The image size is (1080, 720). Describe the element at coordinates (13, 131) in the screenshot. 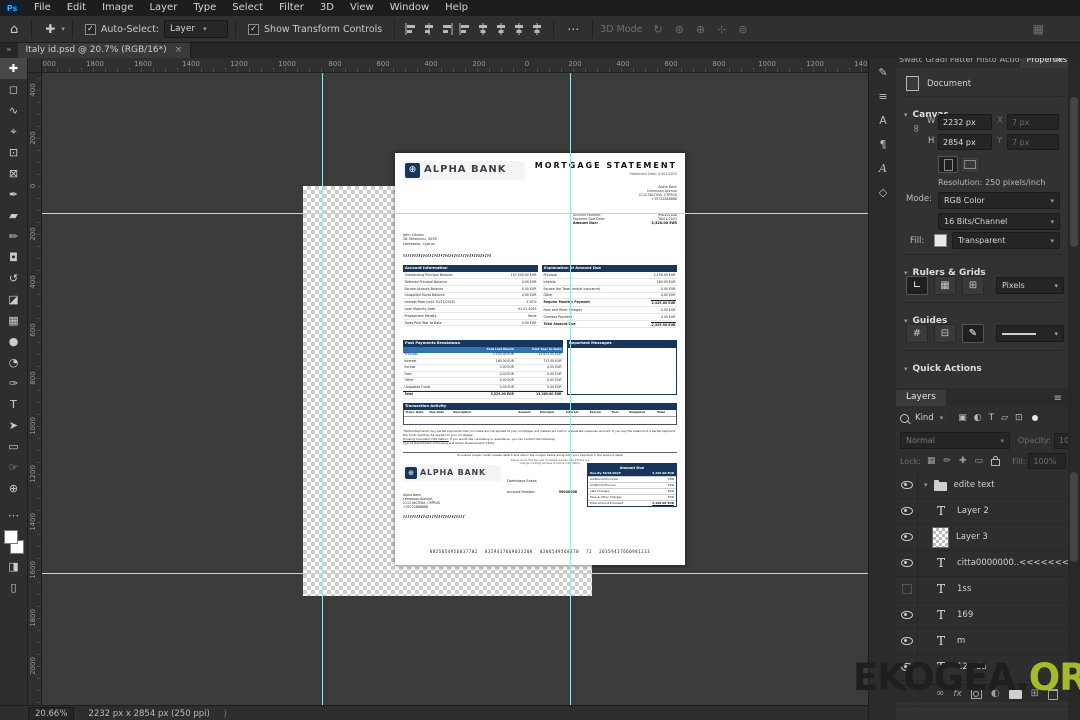

I see `object-selection-tool: ⌖` at that location.